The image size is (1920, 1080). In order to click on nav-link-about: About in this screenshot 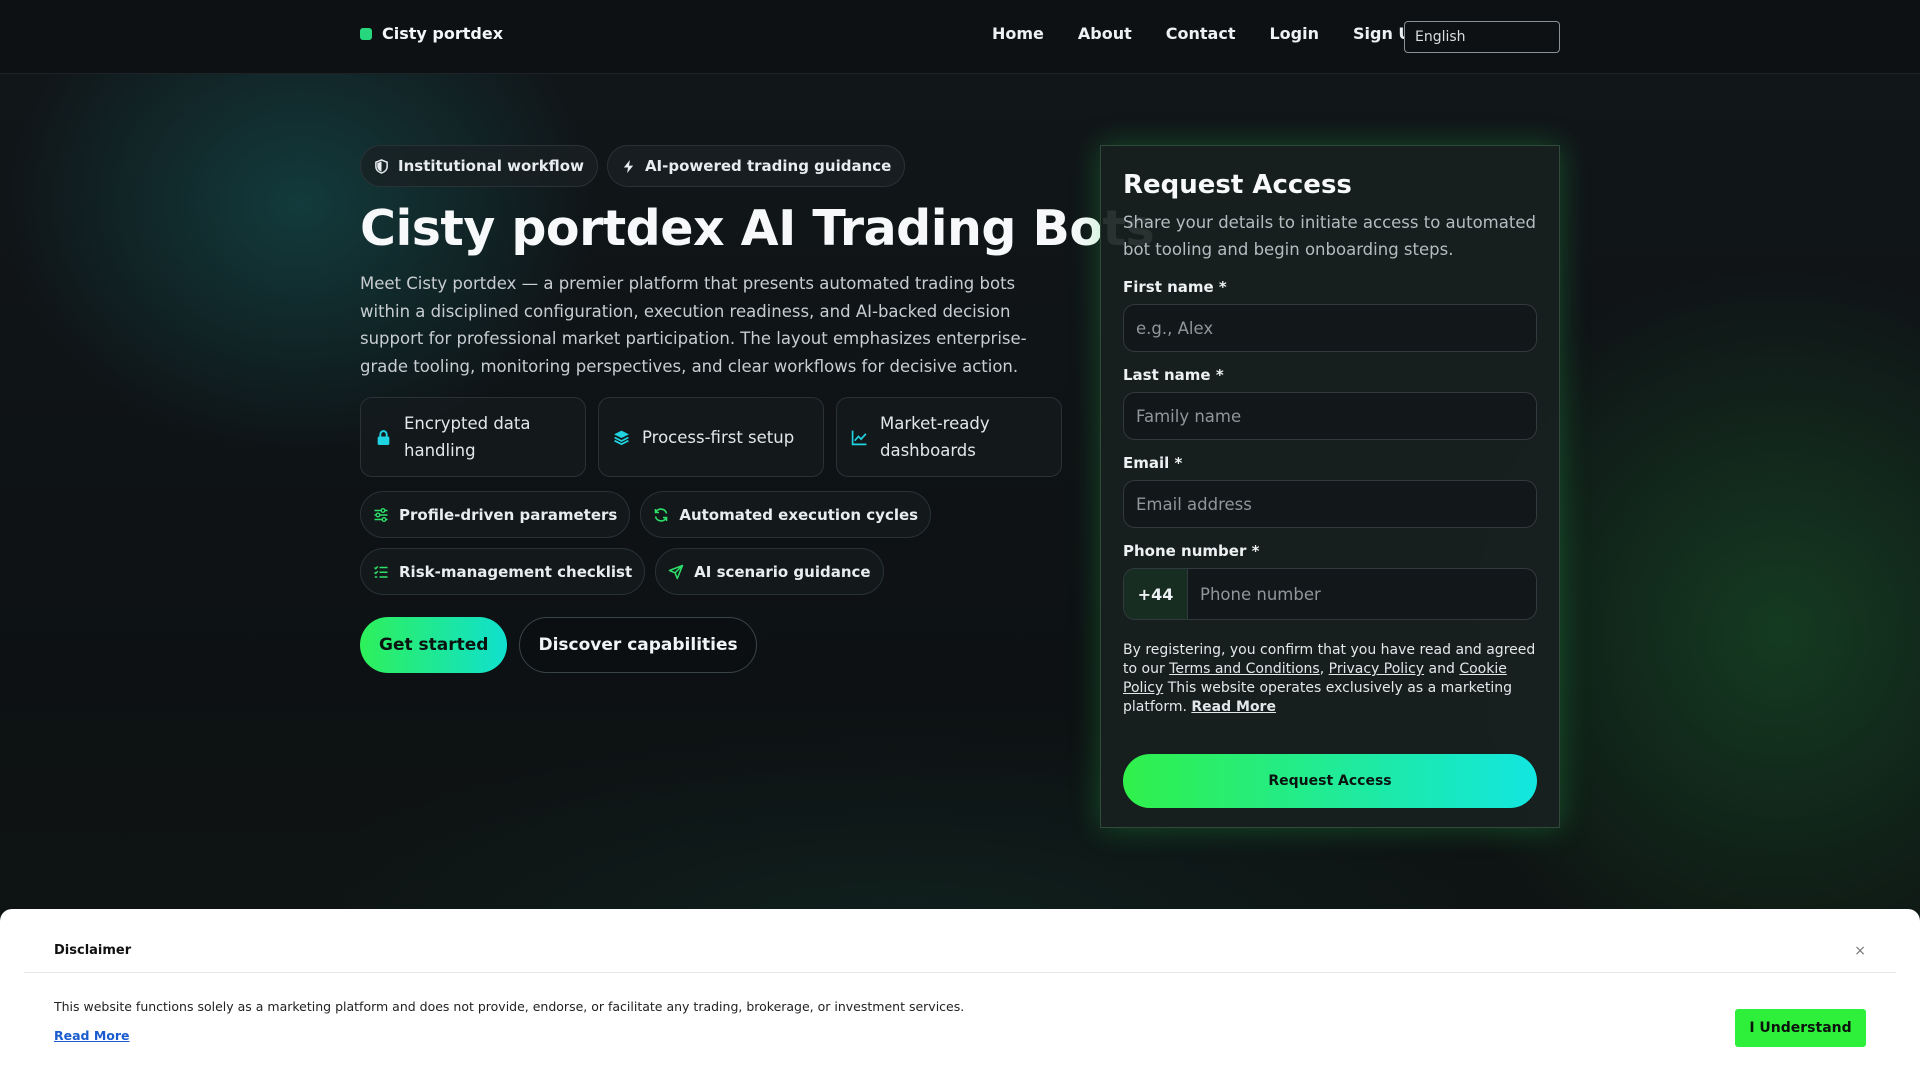, I will do `click(1105, 33)`.